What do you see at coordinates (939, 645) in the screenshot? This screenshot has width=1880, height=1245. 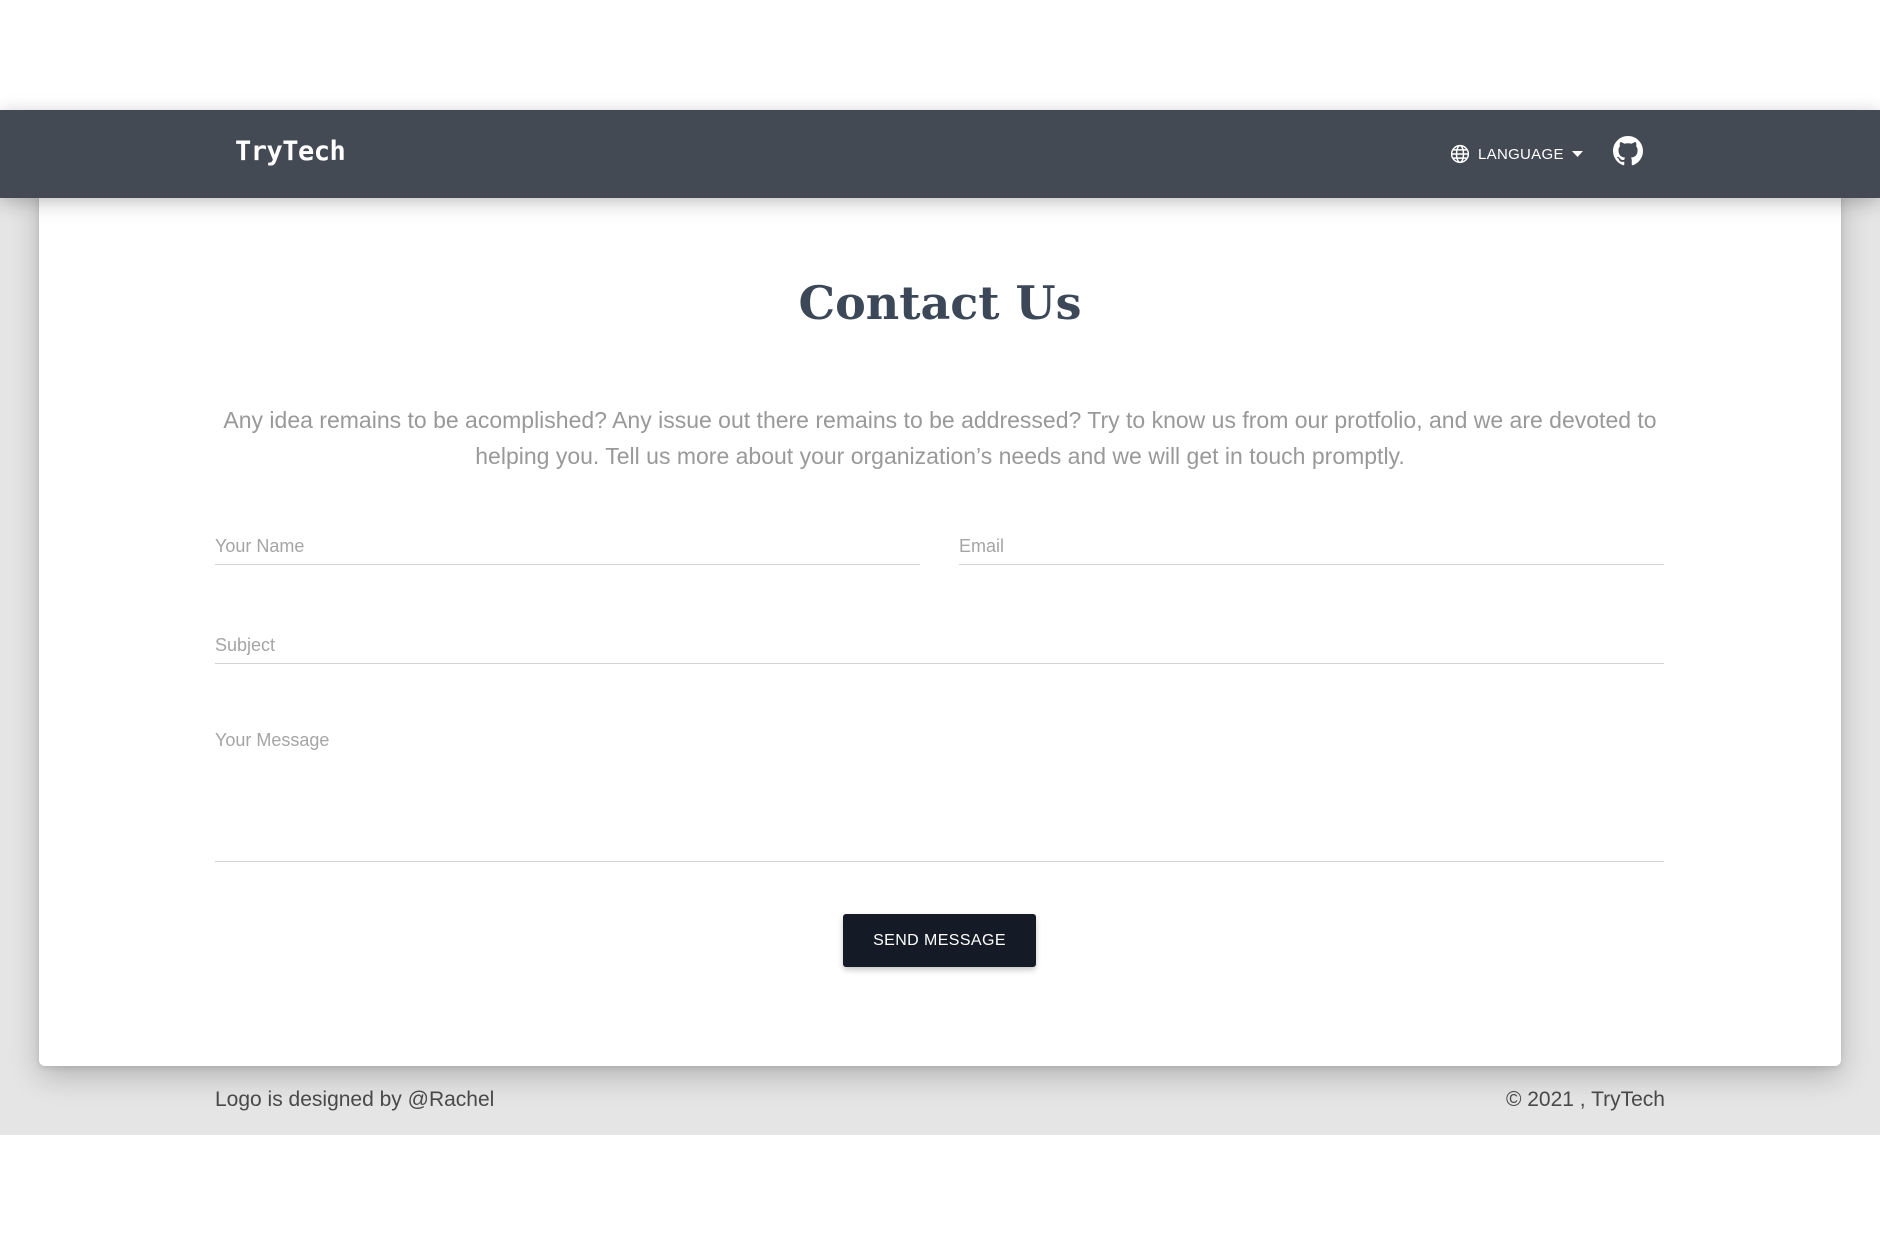 I see `subject-input` at bounding box center [939, 645].